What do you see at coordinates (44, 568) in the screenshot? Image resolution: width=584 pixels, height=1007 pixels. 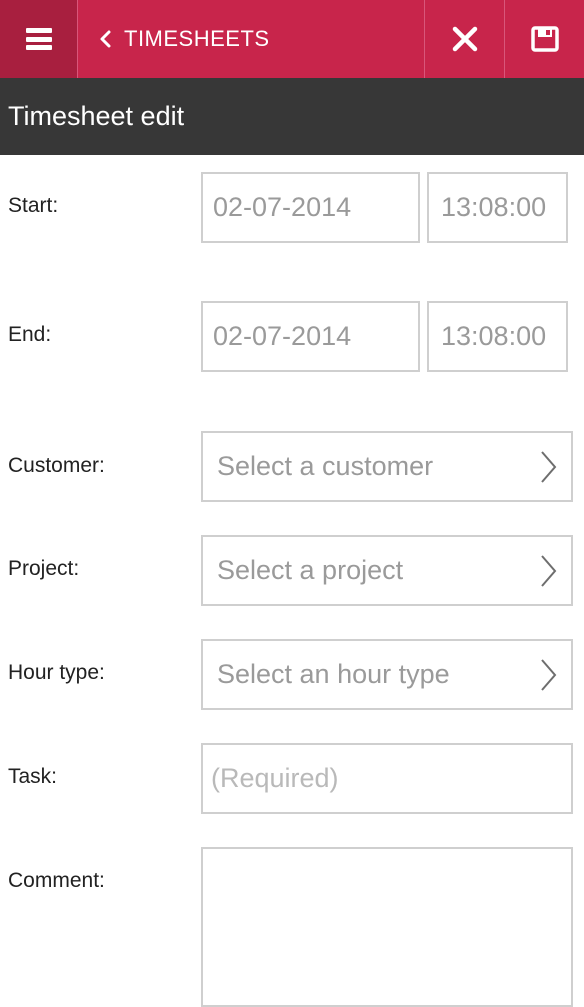 I see `project-label: Project:` at bounding box center [44, 568].